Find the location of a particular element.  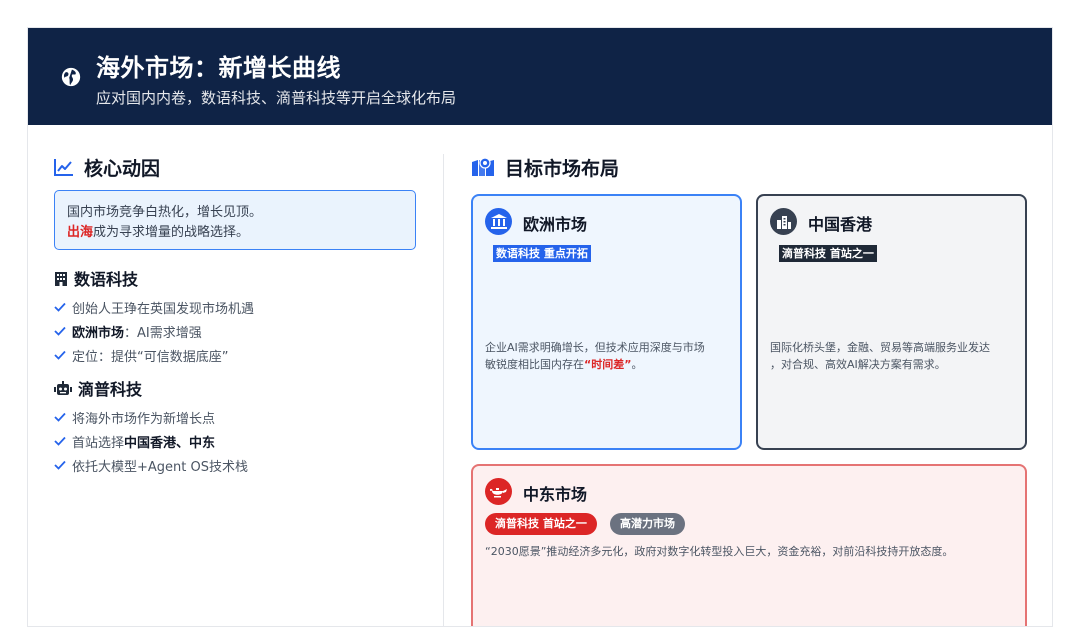

market-description: 企业AI需求明确增长，但技术应用深度与市场 敏锐度相比国内存在“时间差”。 is located at coordinates (595, 356).